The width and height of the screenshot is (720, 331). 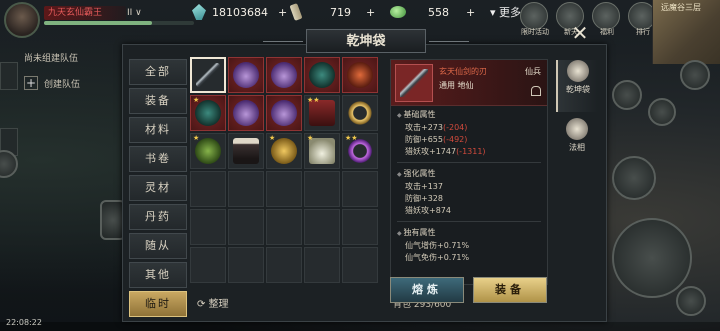 I want to click on category-tab: 装备, so click(x=158, y=101).